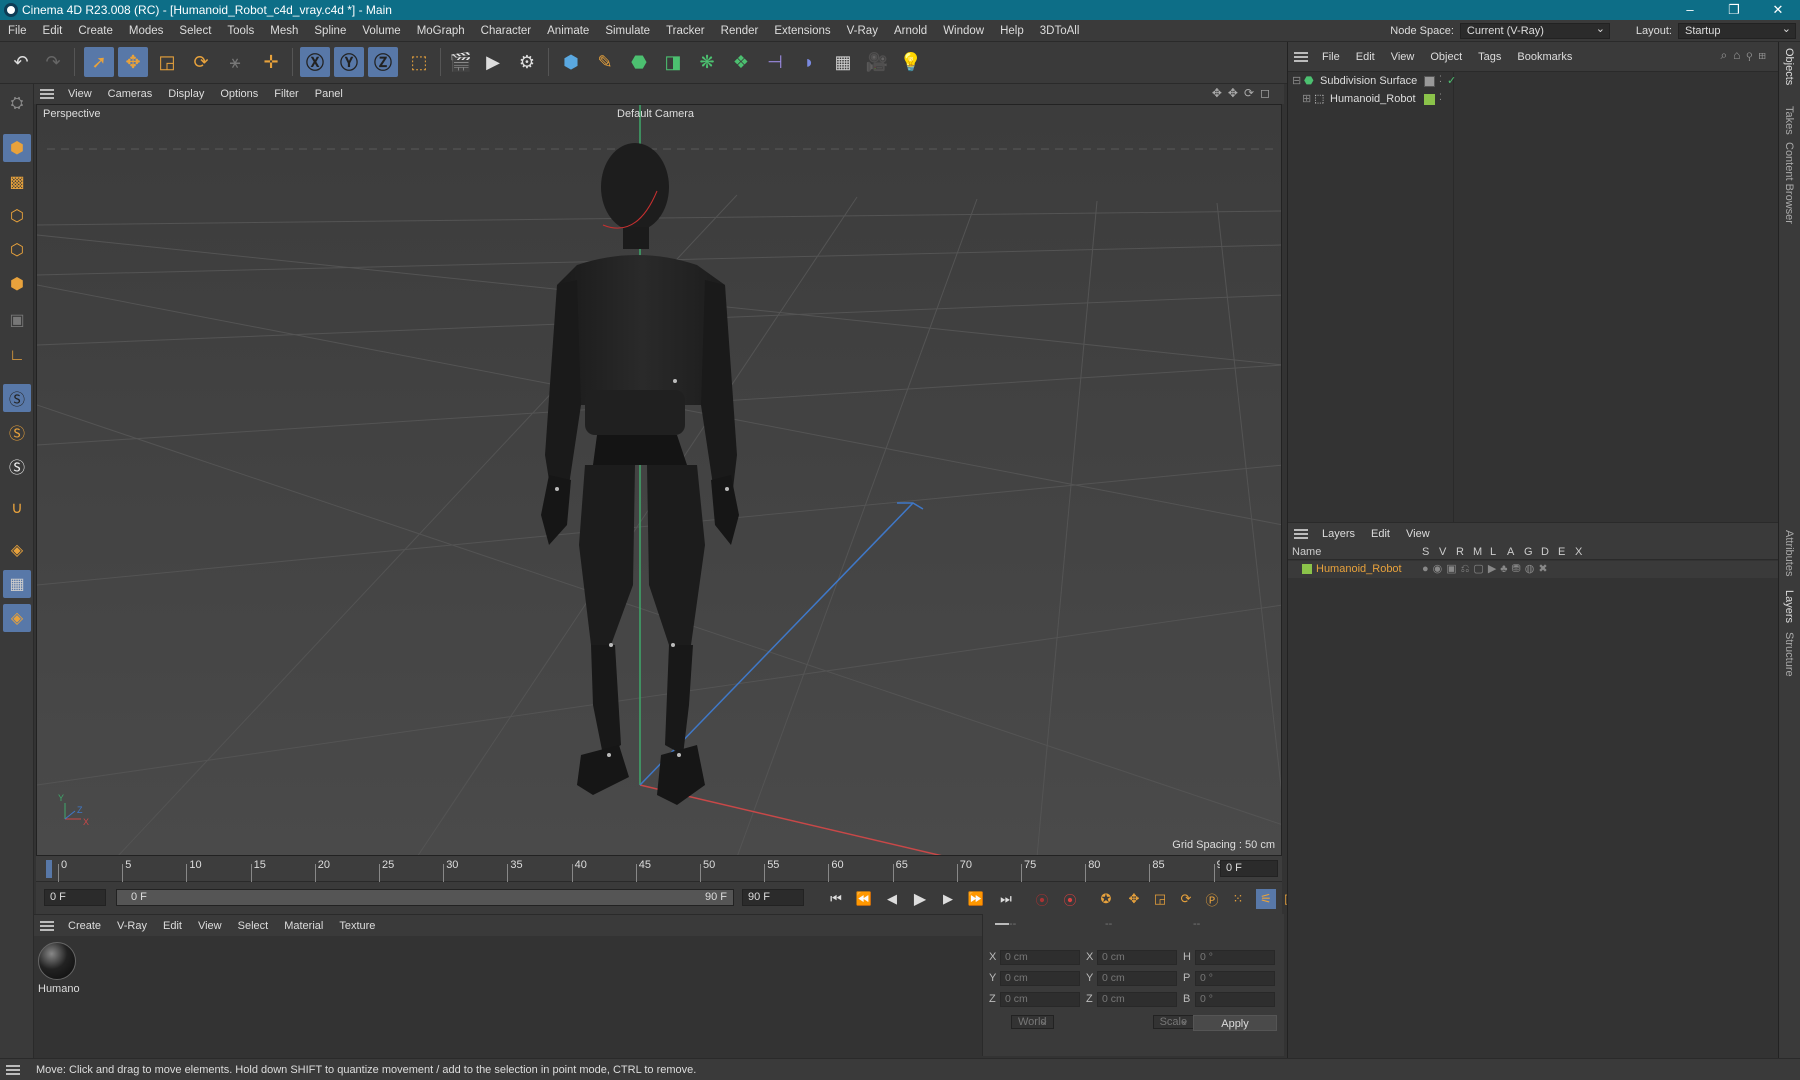 This screenshot has width=1800, height=1080. I want to click on menu-arnold: Arnold, so click(910, 31).